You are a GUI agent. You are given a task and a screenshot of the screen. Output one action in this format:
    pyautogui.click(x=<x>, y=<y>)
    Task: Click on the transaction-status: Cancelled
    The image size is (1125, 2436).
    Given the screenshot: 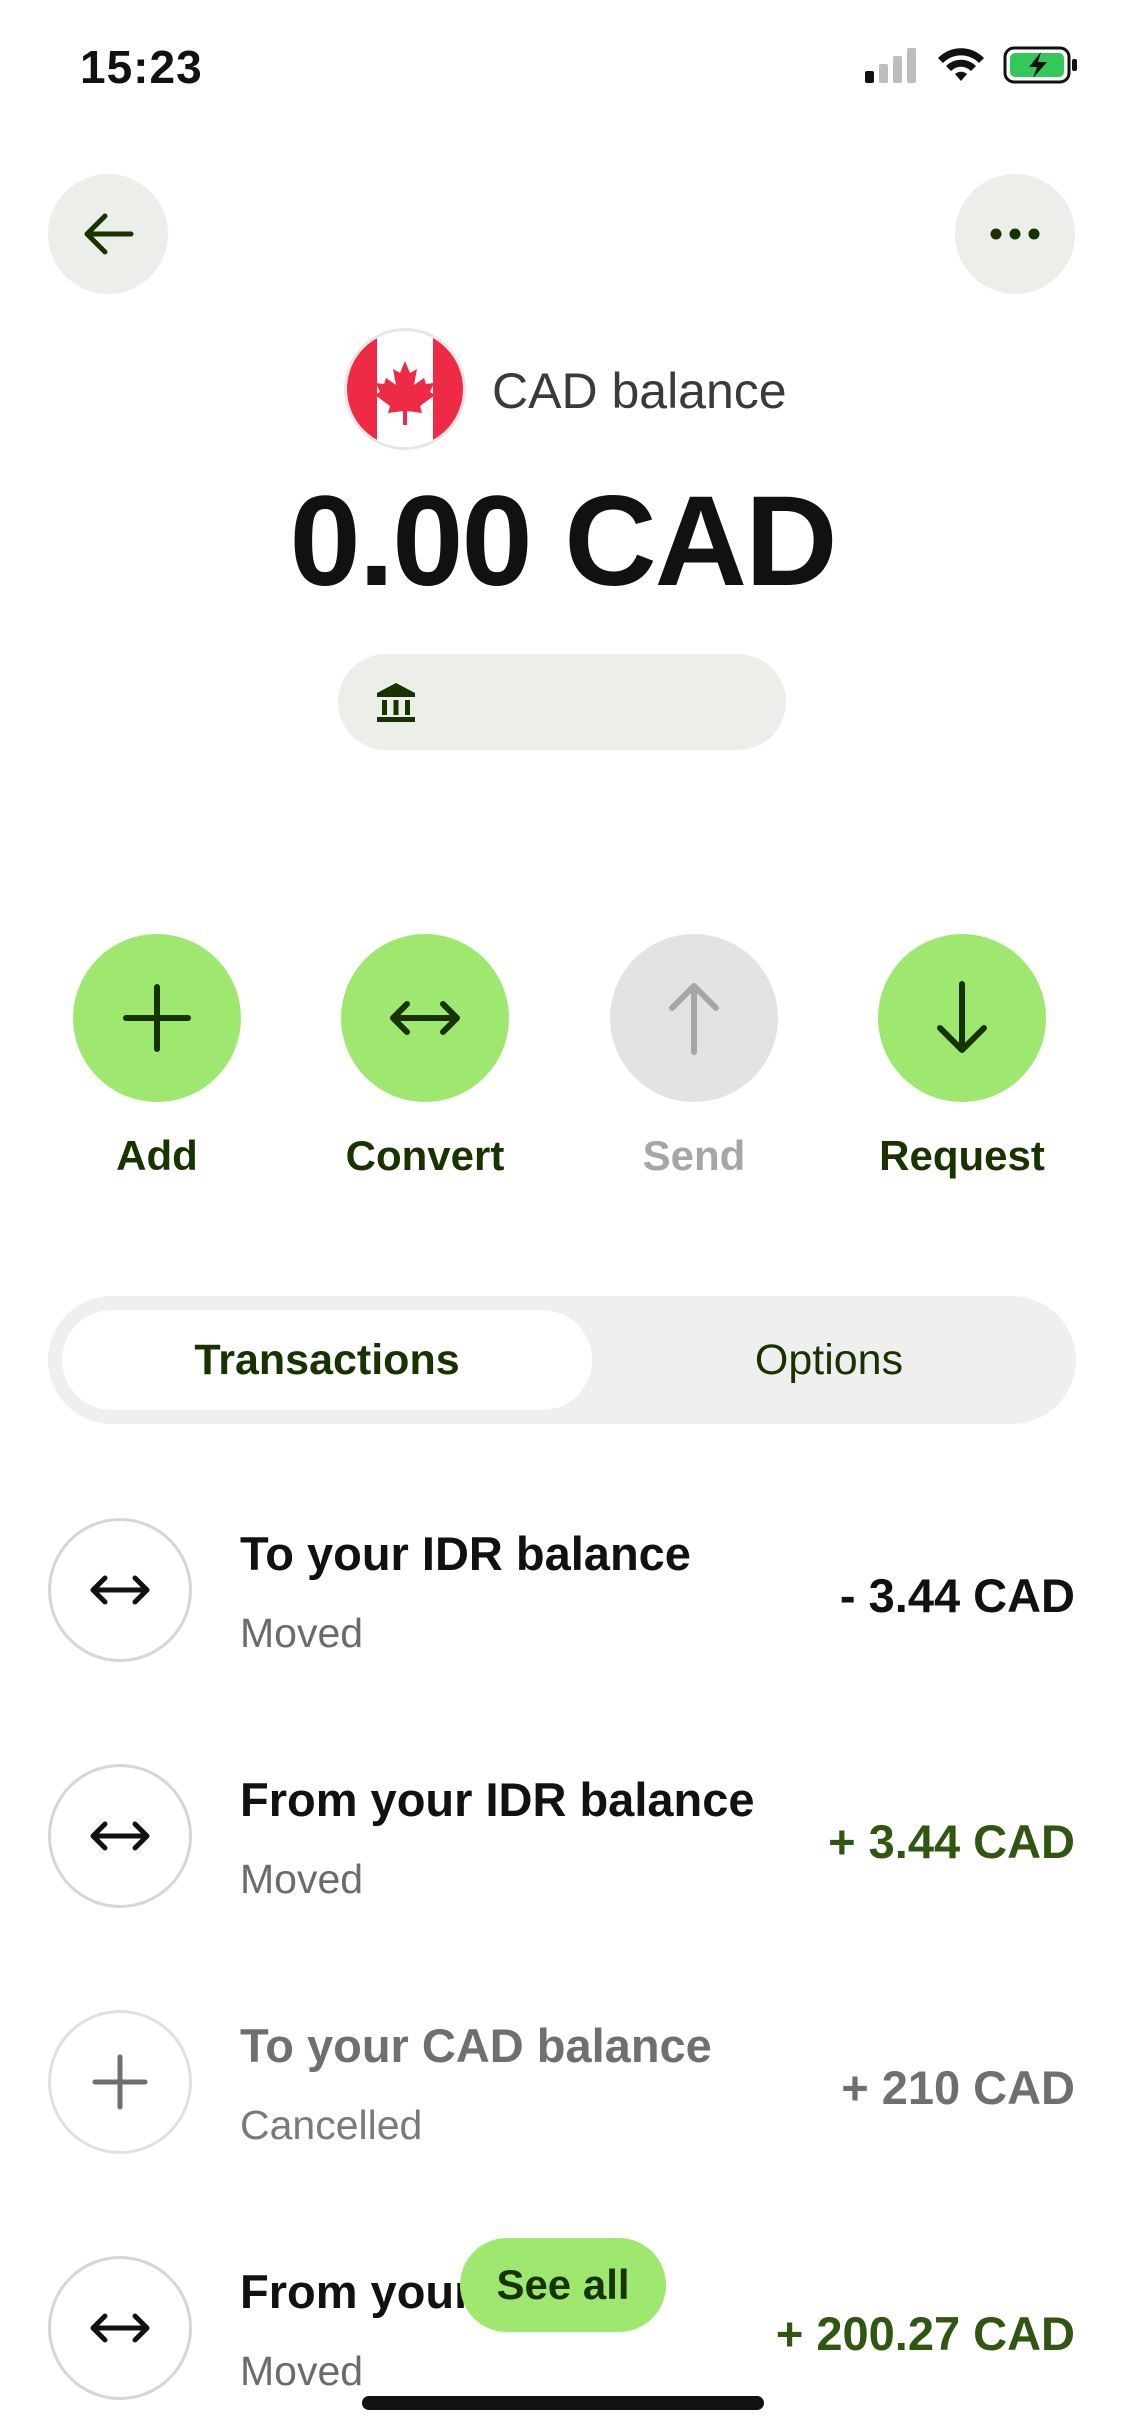 What is the action you would take?
    pyautogui.click(x=331, y=2125)
    